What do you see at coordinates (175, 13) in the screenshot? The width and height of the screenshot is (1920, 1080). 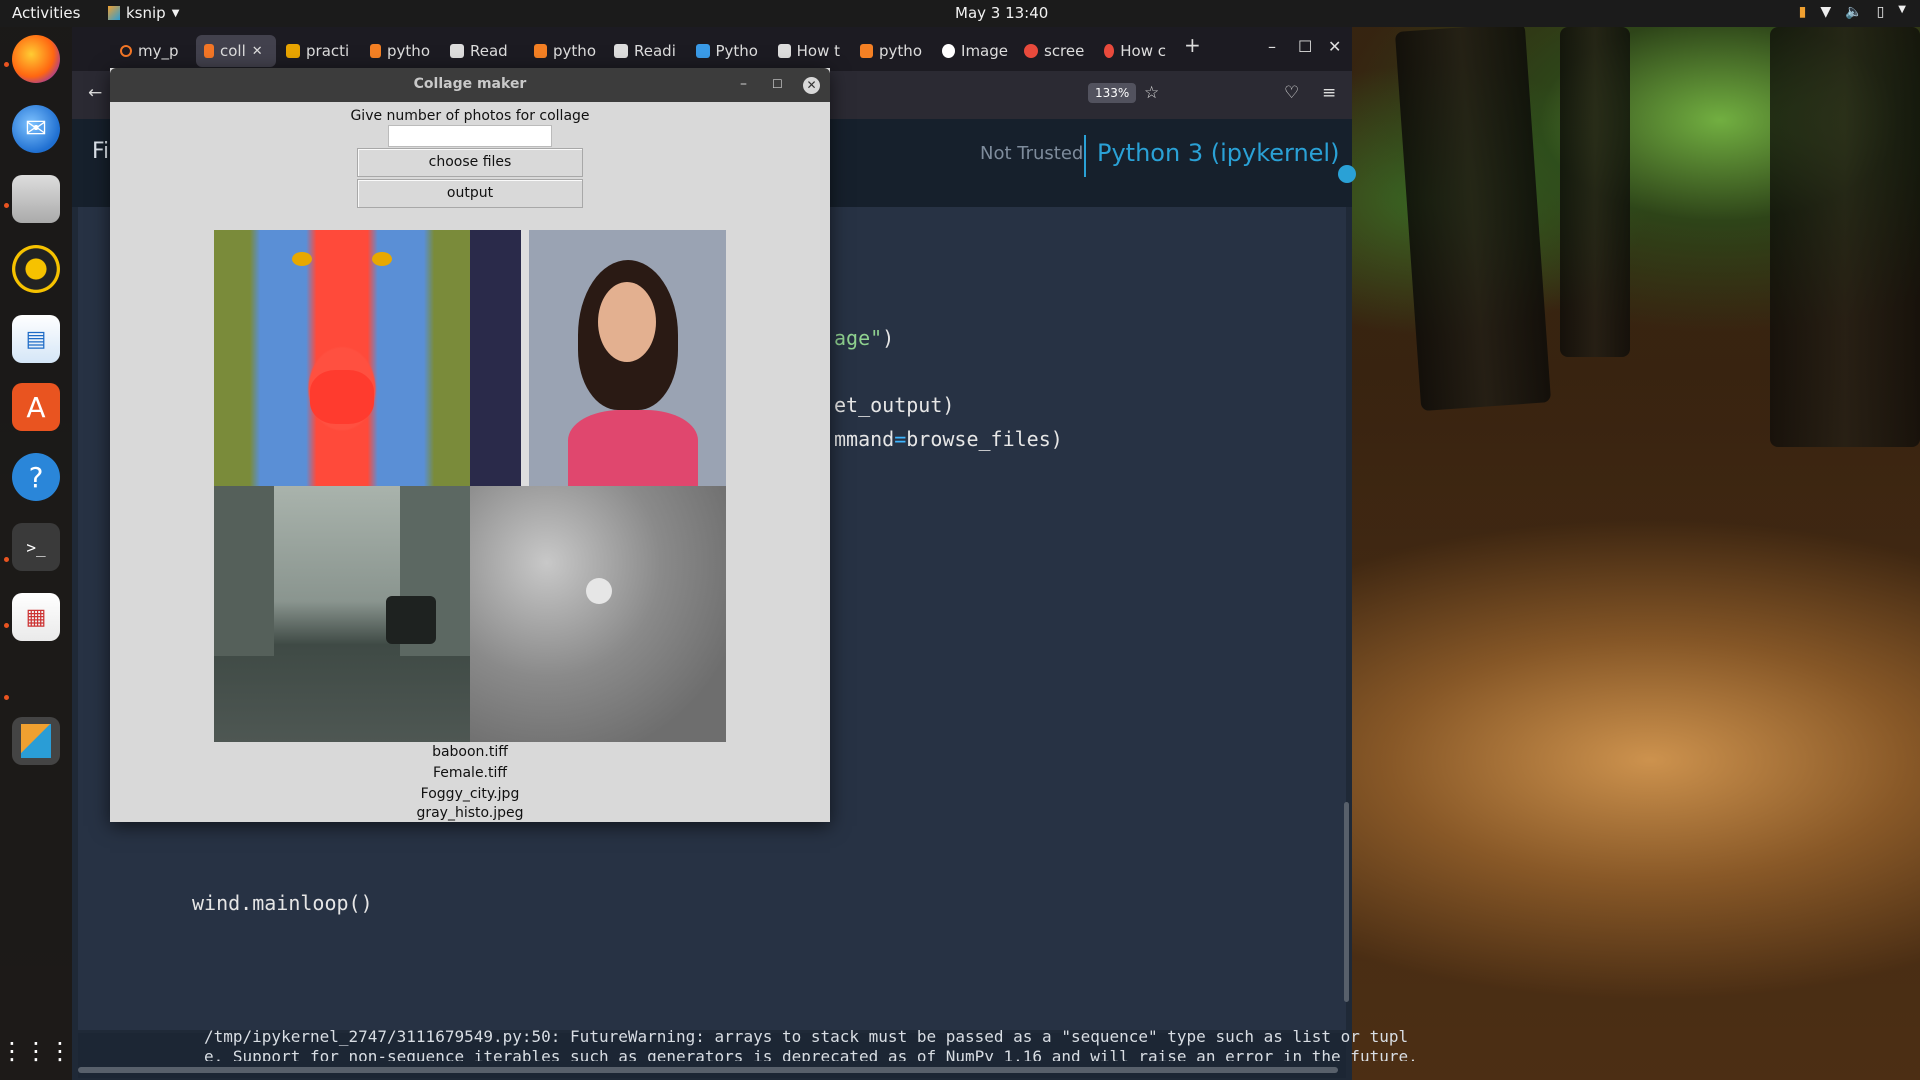 I see `chevron-down-icon: ▼` at bounding box center [175, 13].